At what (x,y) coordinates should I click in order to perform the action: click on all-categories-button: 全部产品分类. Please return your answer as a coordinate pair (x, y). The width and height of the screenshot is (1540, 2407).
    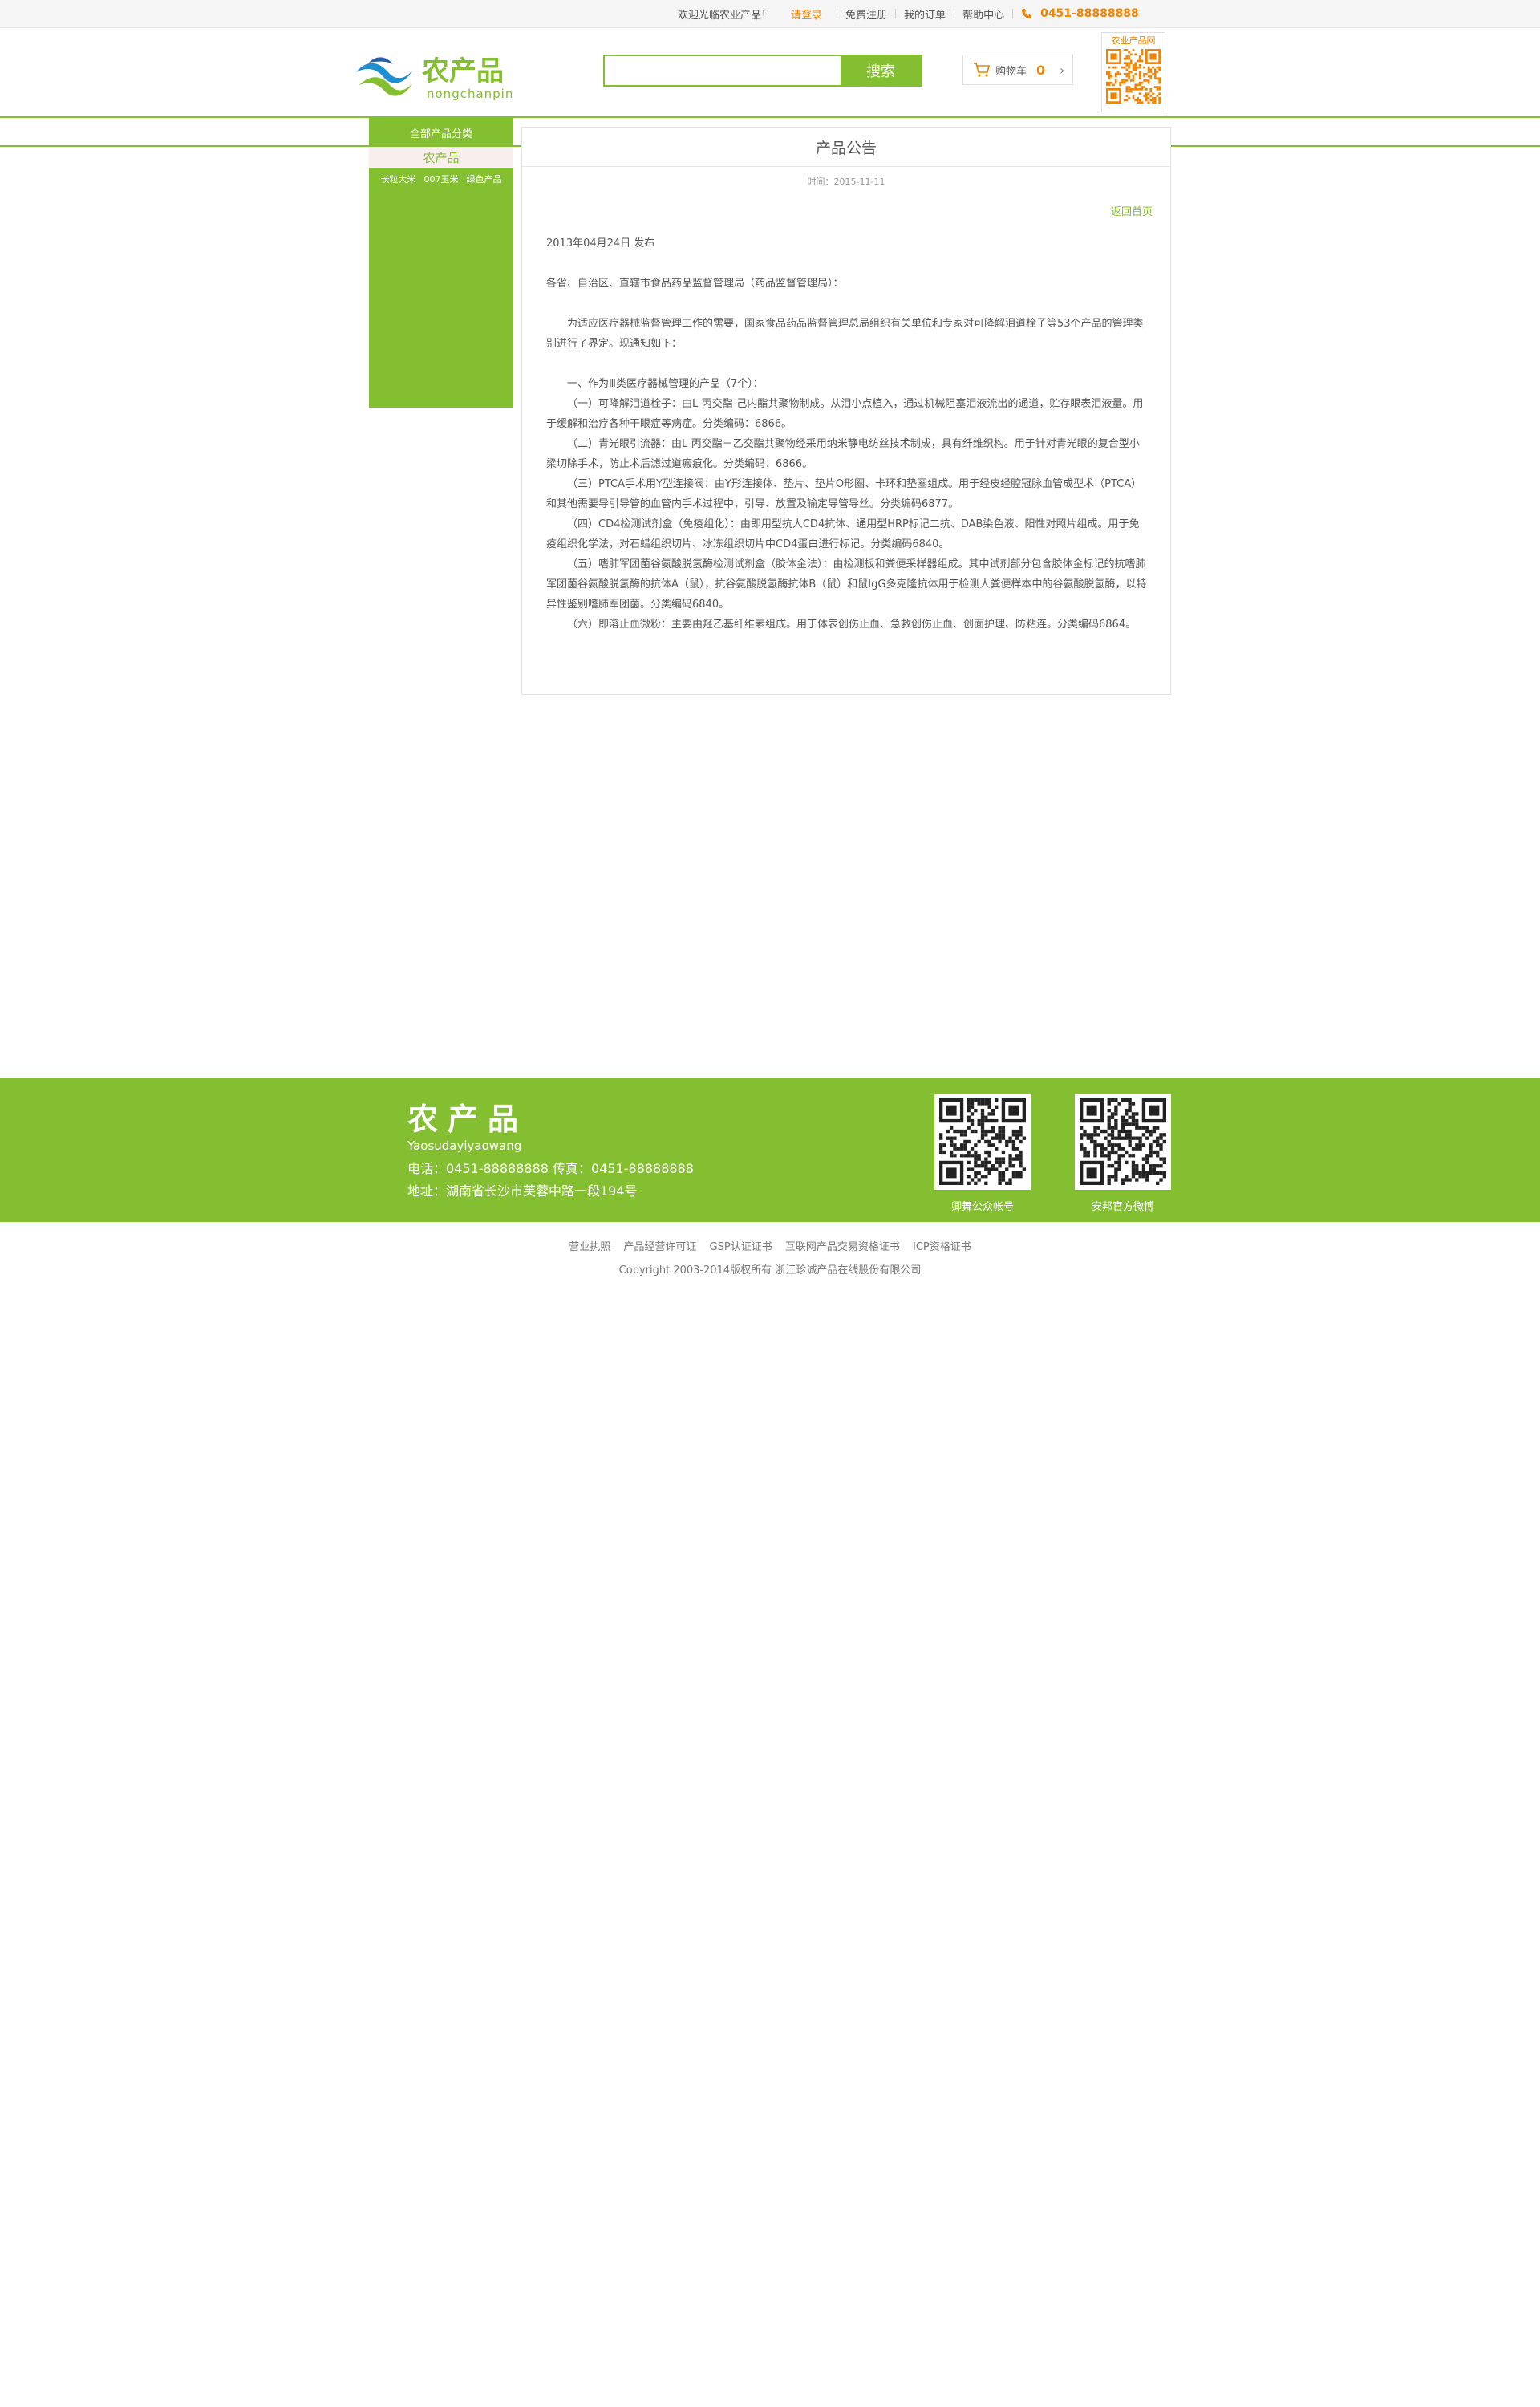
    Looking at the image, I should click on (441, 132).